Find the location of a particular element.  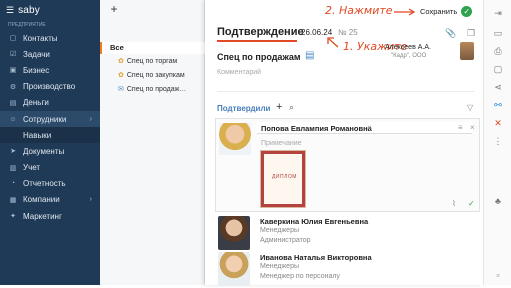

sidebar-item-label: Деньги is located at coordinates (36, 103).